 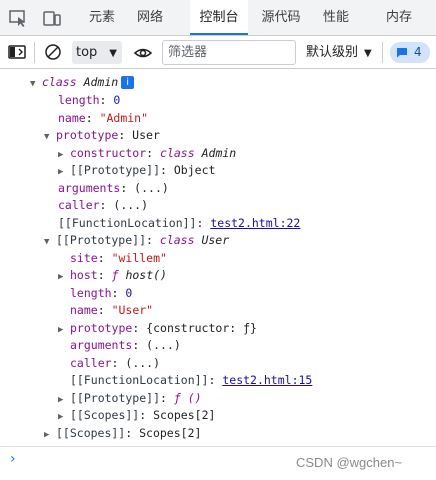 What do you see at coordinates (229, 52) in the screenshot?
I see `filter-input` at bounding box center [229, 52].